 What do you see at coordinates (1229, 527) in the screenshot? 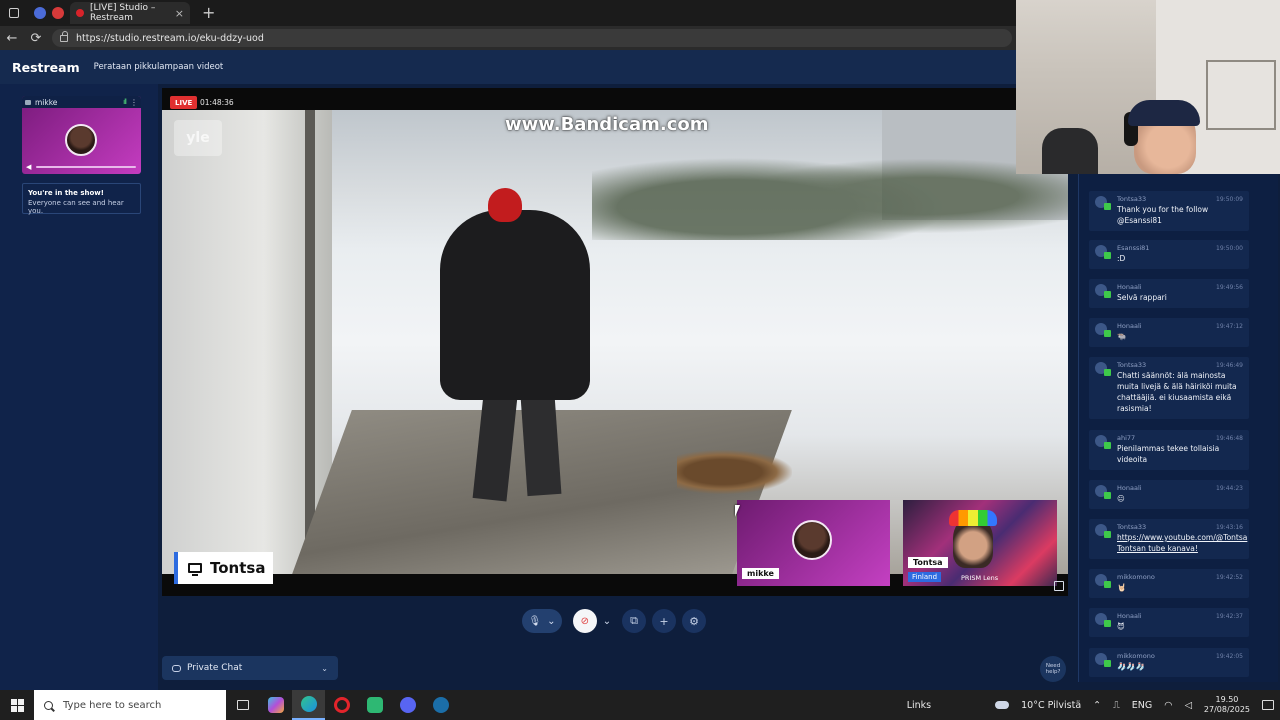
I see `chat-timestamp: 19:43:16` at bounding box center [1229, 527].